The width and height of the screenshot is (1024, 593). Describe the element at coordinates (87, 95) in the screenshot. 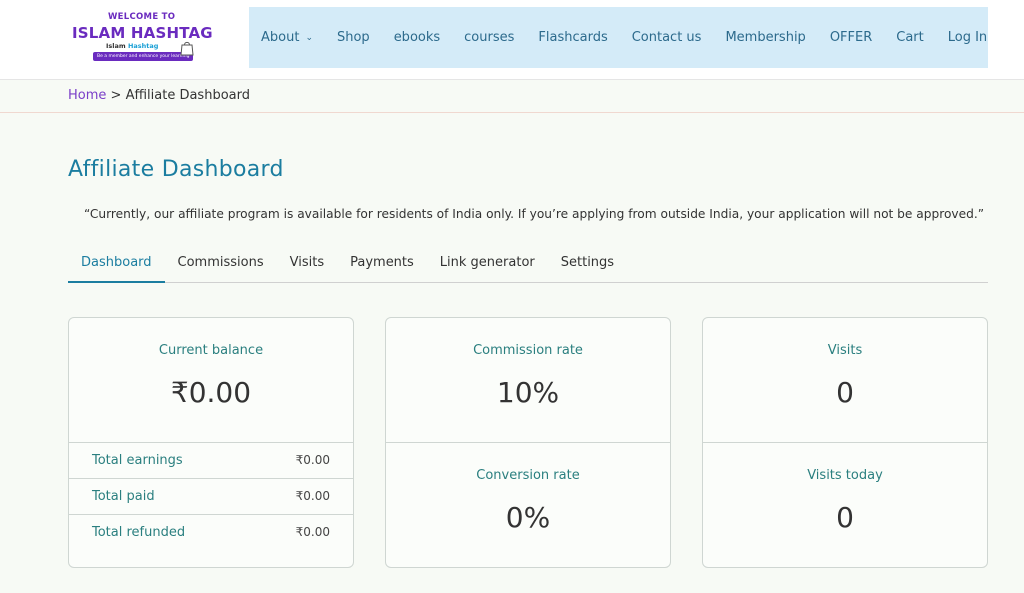

I see `breadcrumb-home-link: Home` at that location.